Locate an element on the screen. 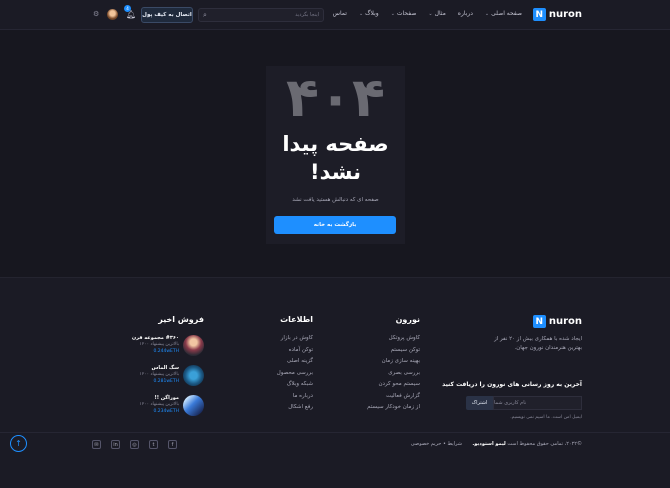 This screenshot has width=670, height=488. copyright-brand: لیمو استودیو. is located at coordinates (488, 444).